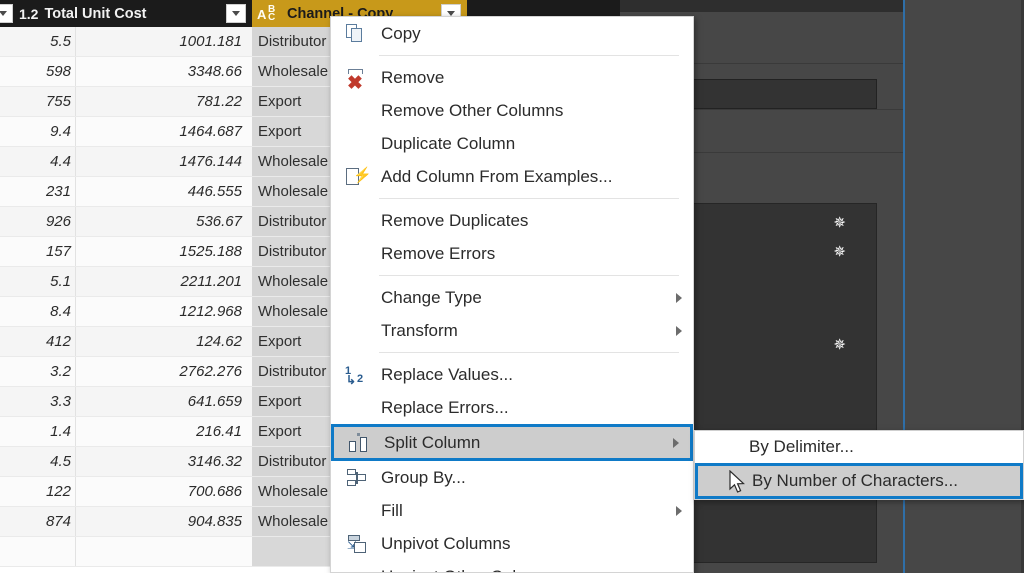 The height and width of the screenshot is (573, 1024). I want to click on cell-total-unit-cost: 3348.66, so click(214, 71).